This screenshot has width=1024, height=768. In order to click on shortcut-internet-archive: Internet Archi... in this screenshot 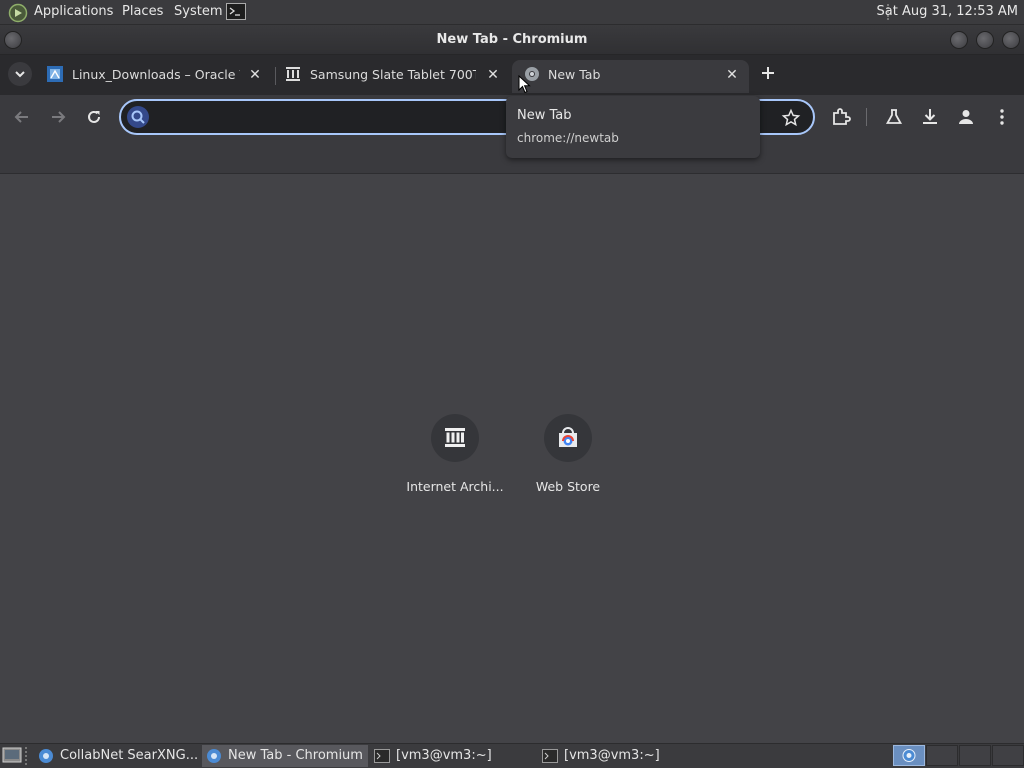, I will do `click(455, 457)`.